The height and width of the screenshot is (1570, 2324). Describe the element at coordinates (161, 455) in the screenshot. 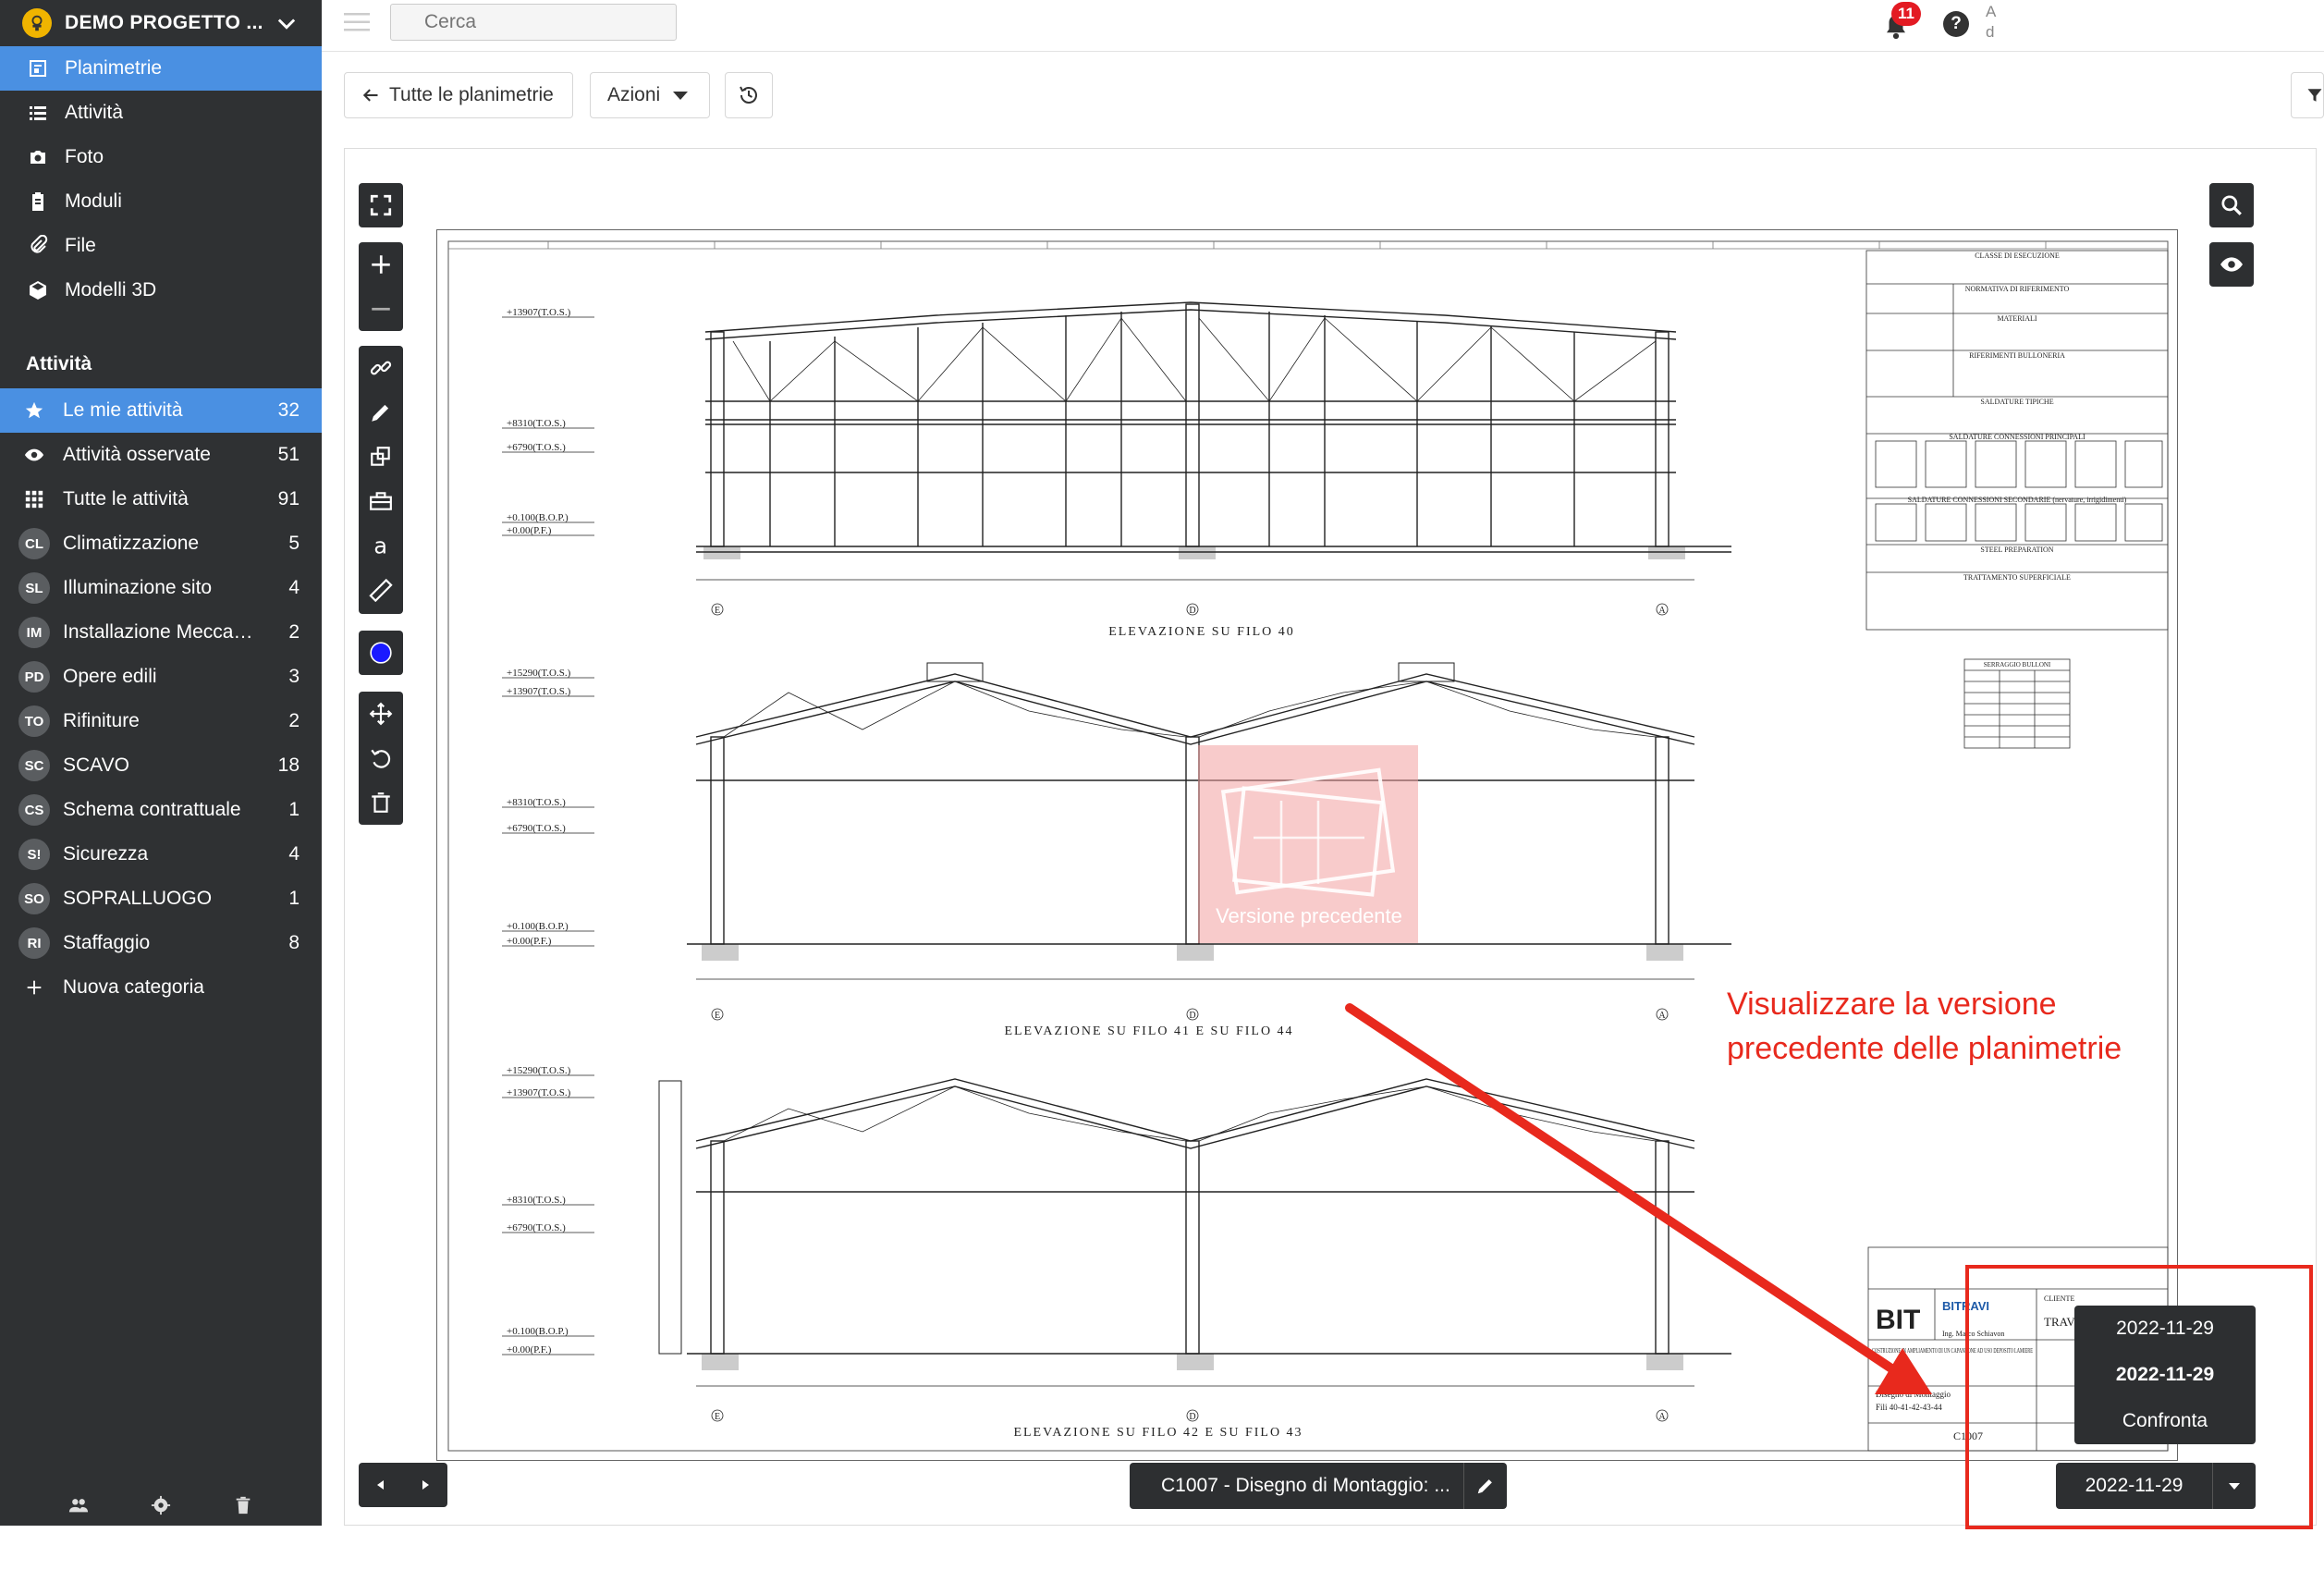

I see `activity-watched: Attività osservate 51` at that location.